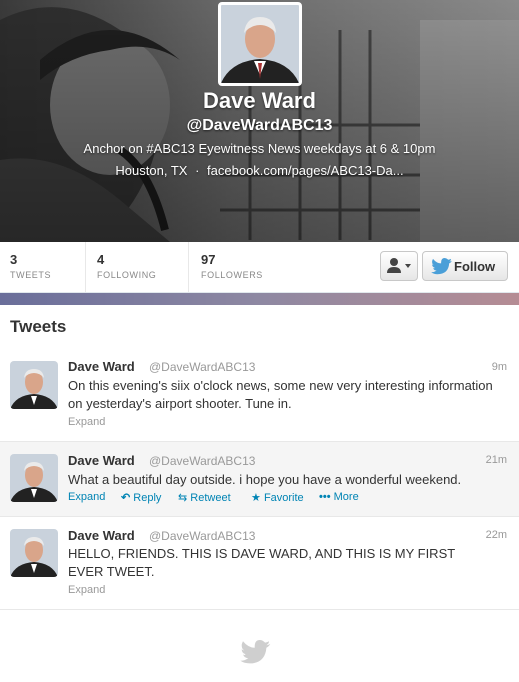 The image size is (519, 682). I want to click on follow-label: Follow, so click(475, 266).